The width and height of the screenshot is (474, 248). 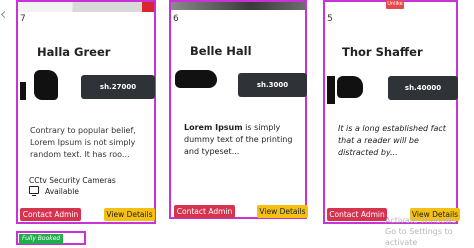 I want to click on unlike-badge: Unlike, so click(x=395, y=4).